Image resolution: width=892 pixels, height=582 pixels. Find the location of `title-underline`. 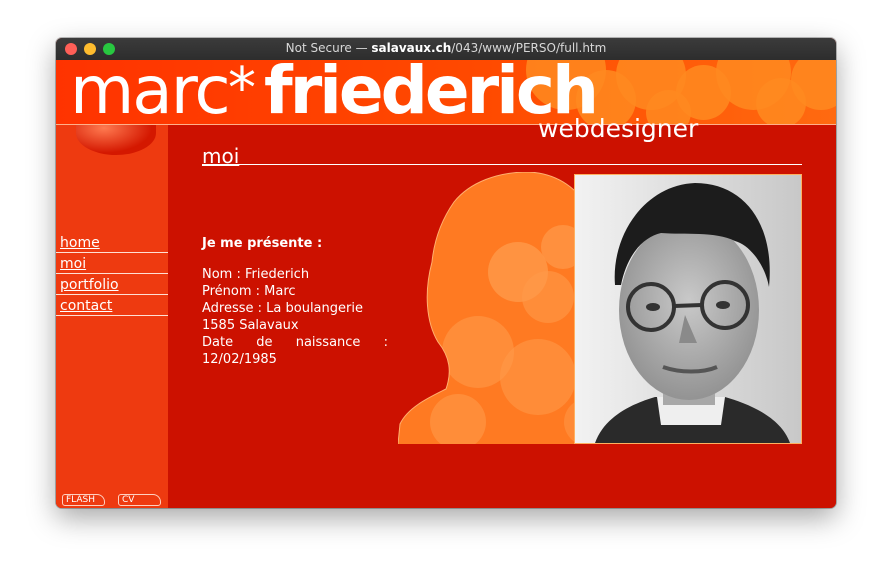

title-underline is located at coordinates (502, 164).